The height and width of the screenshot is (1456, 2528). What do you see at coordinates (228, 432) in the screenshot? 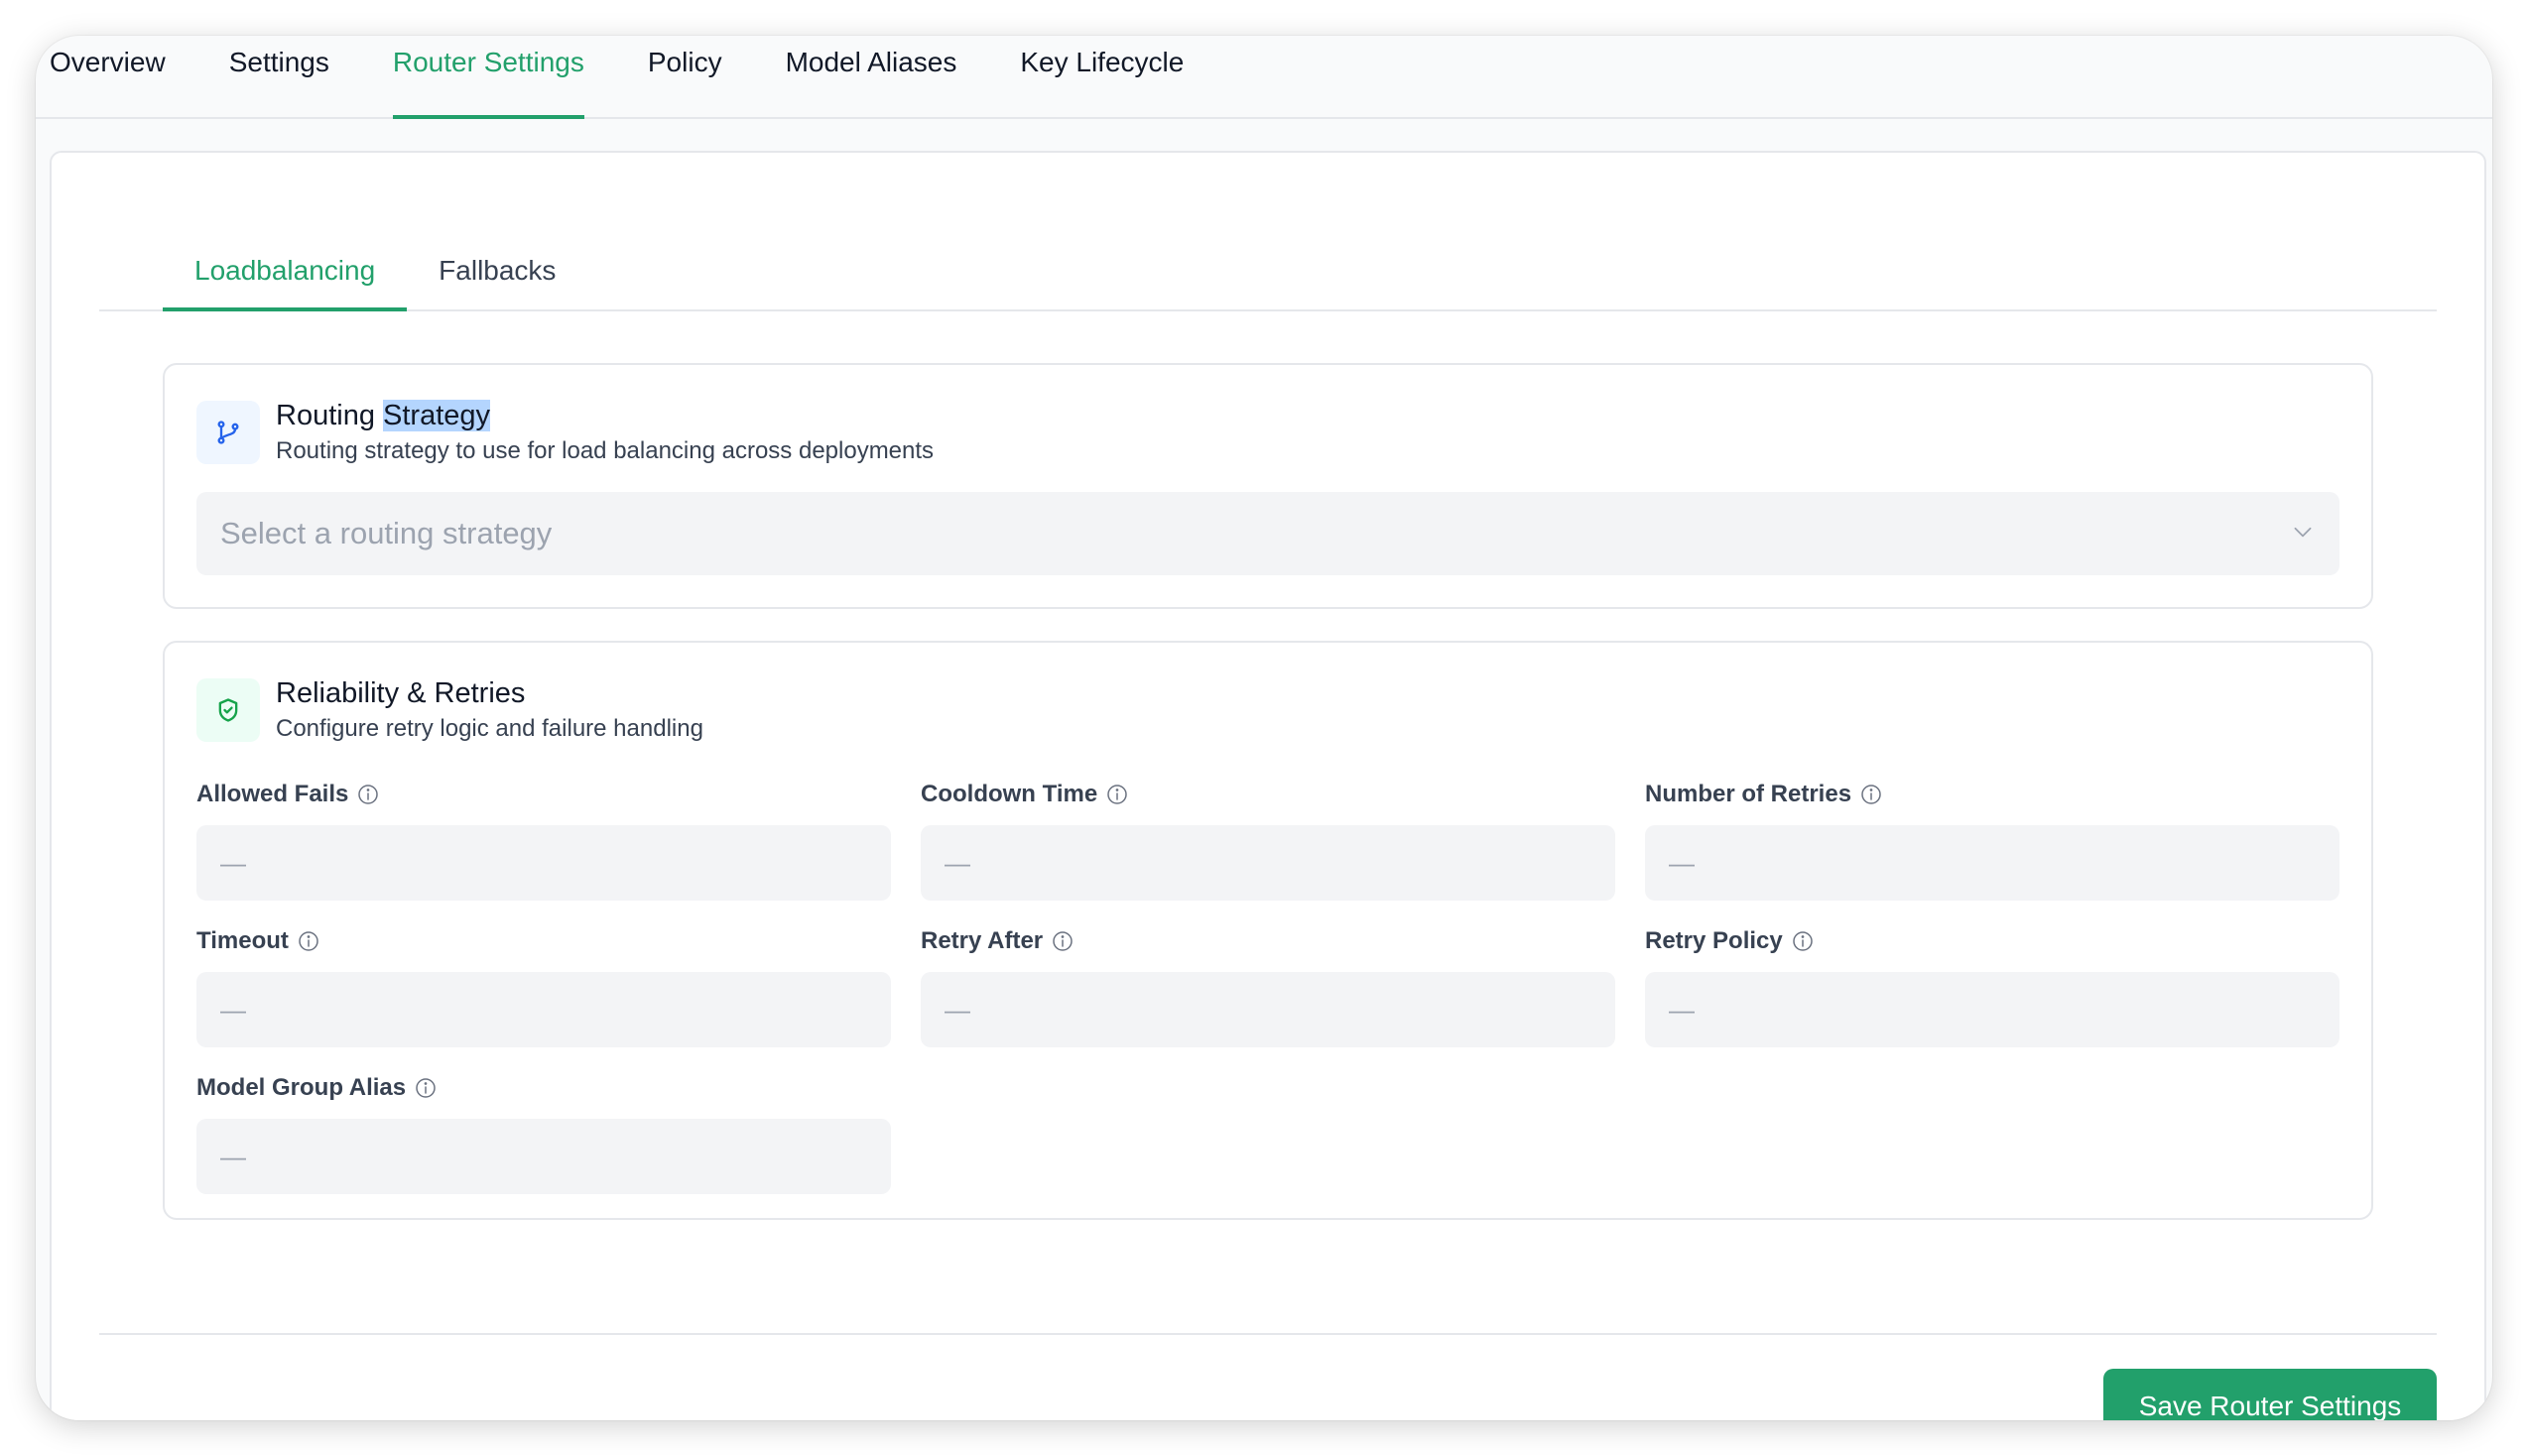
I see `git-branch-icon` at bounding box center [228, 432].